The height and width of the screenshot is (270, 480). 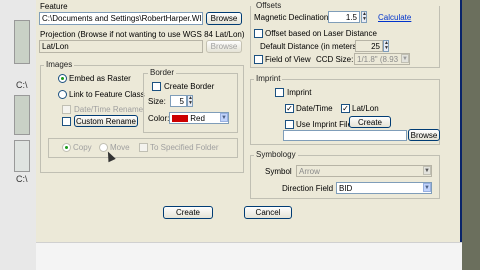 What do you see at coordinates (162, 72) in the screenshot?
I see `border-group-label: Border` at bounding box center [162, 72].